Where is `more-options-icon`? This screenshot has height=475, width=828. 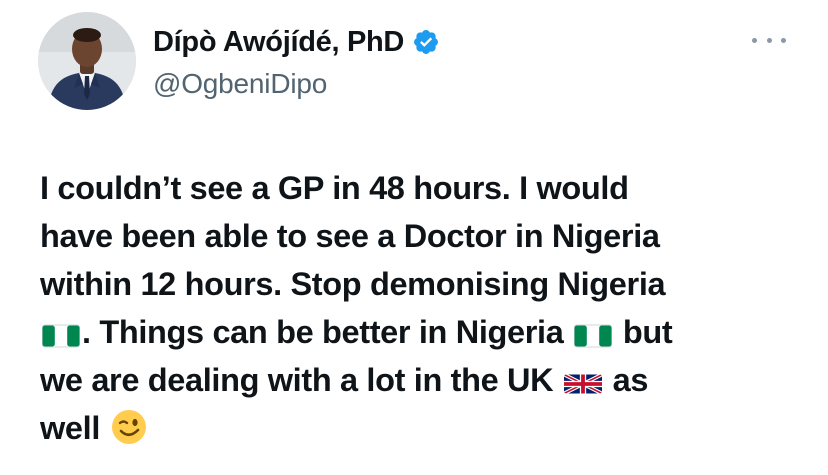
more-options-icon is located at coordinates (769, 40).